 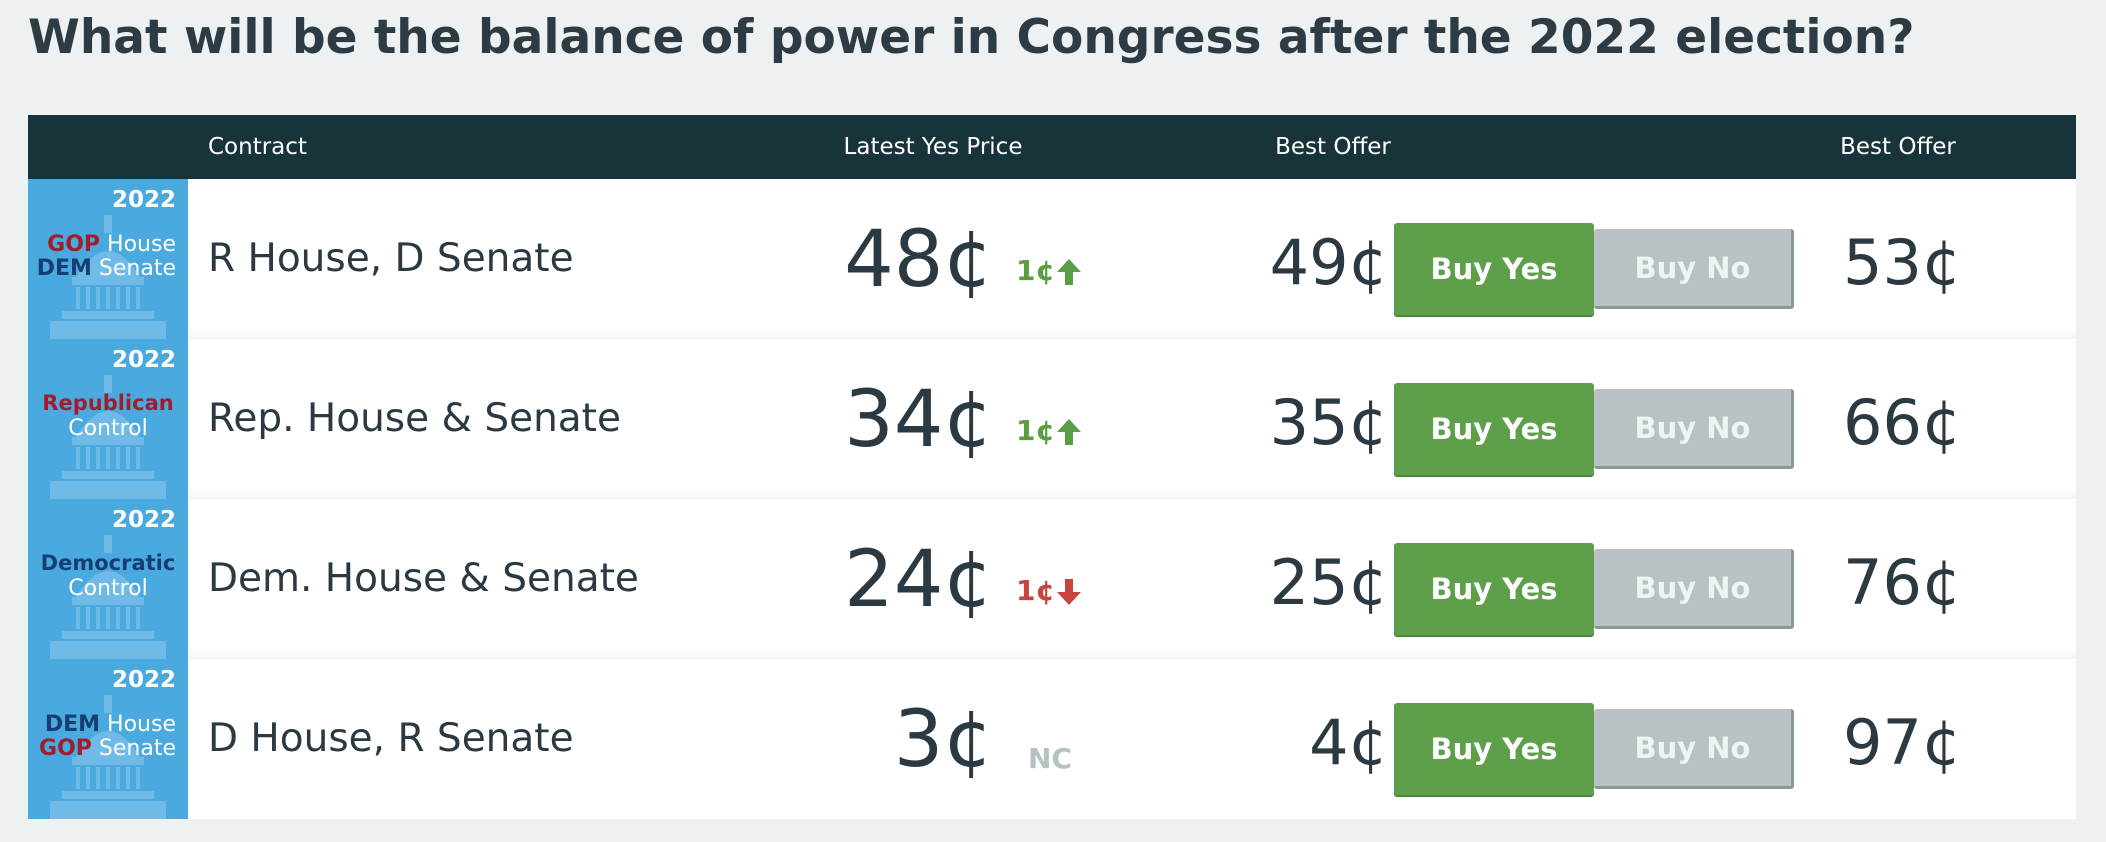 What do you see at coordinates (1902, 422) in the screenshot?
I see `best-offer-no: 66¢` at bounding box center [1902, 422].